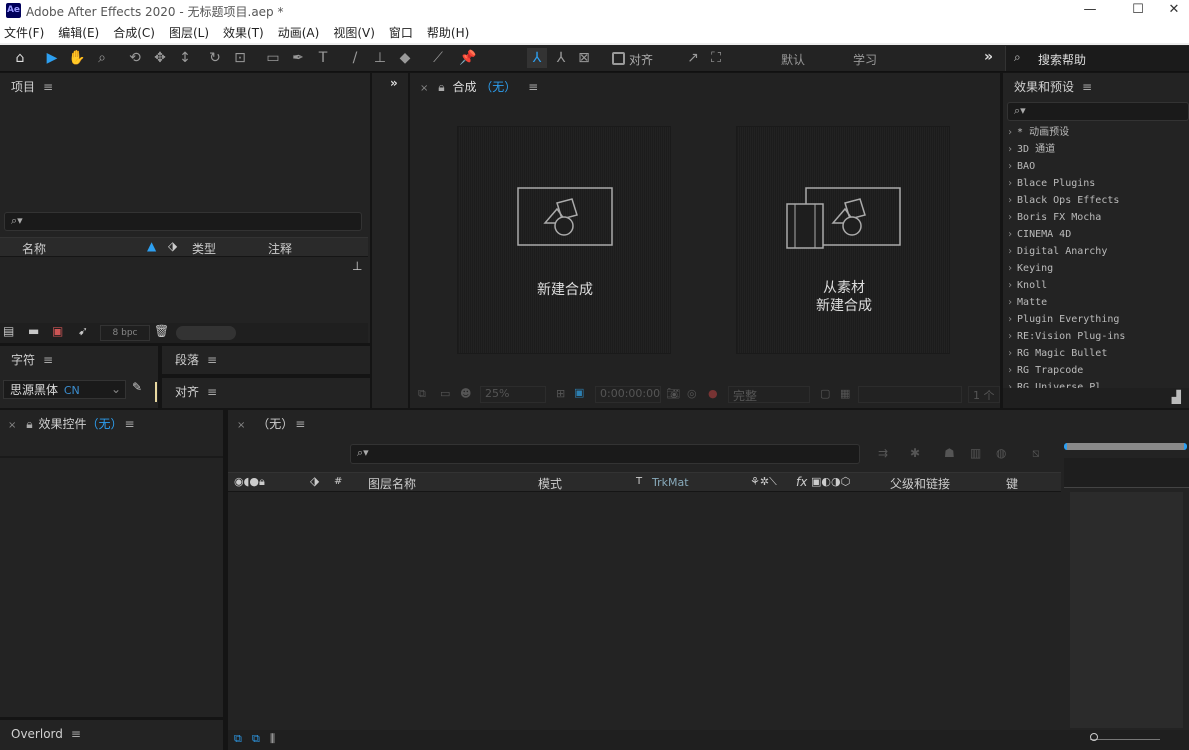 This screenshot has height=750, width=1189. What do you see at coordinates (137, 387) in the screenshot?
I see `eyedropper-icon: ✎` at bounding box center [137, 387].